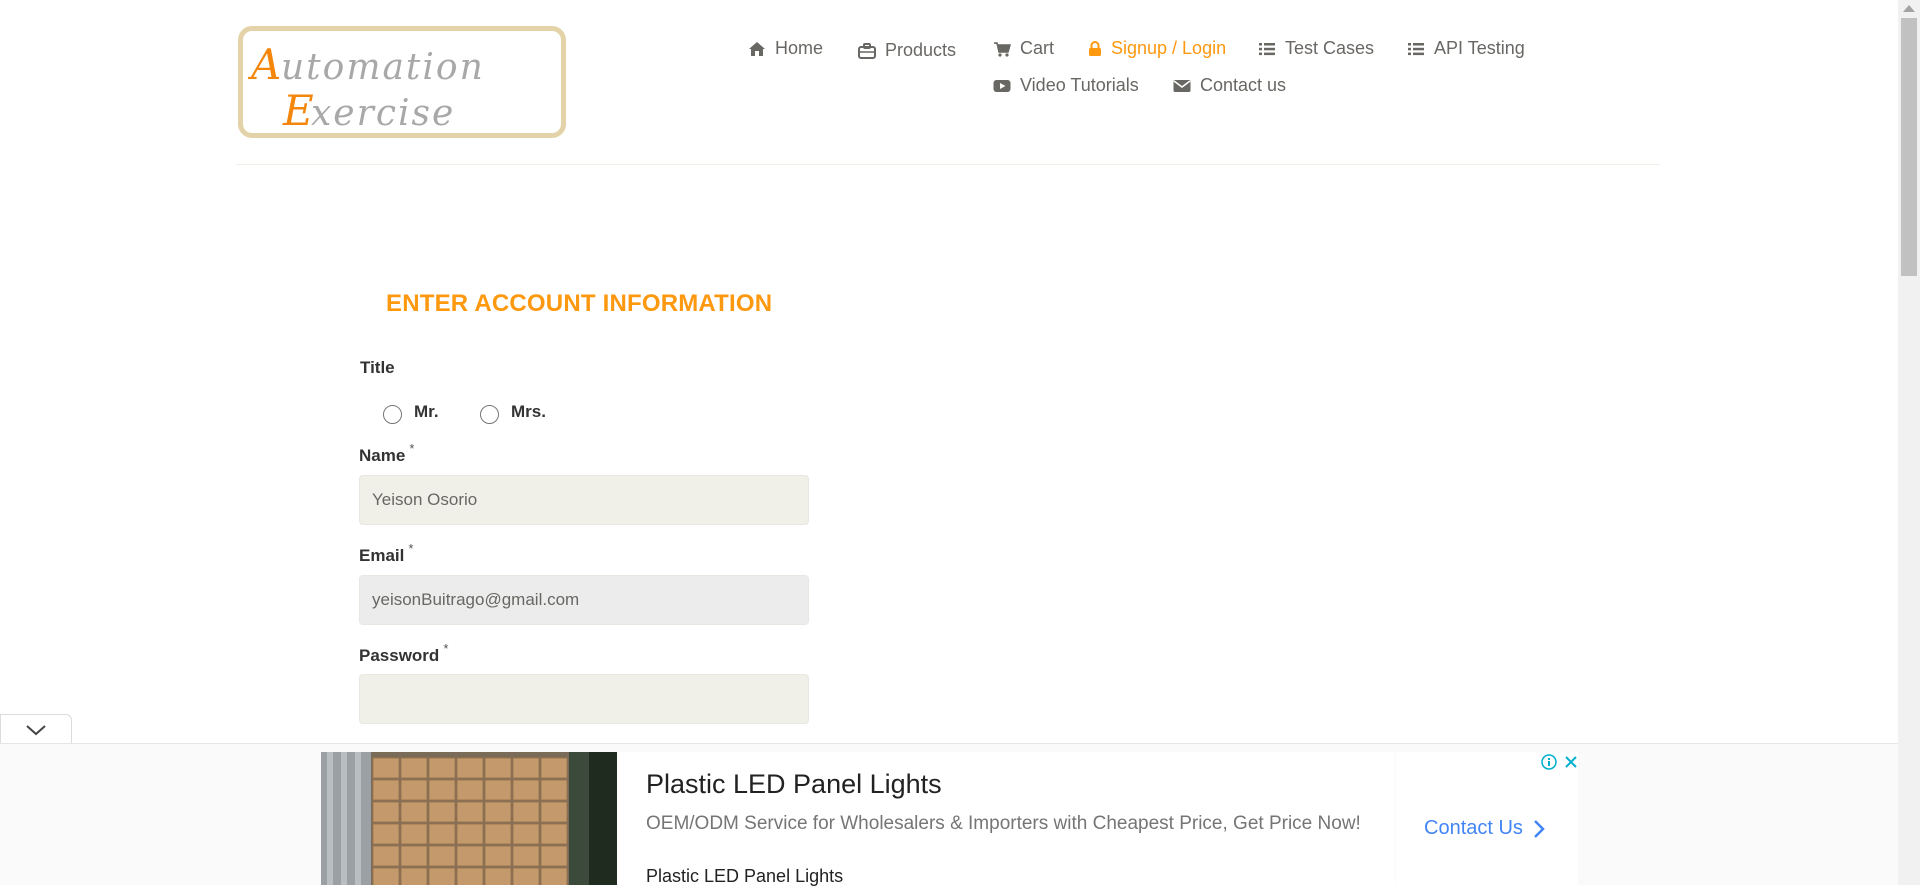  I want to click on cart-icon, so click(1002, 49).